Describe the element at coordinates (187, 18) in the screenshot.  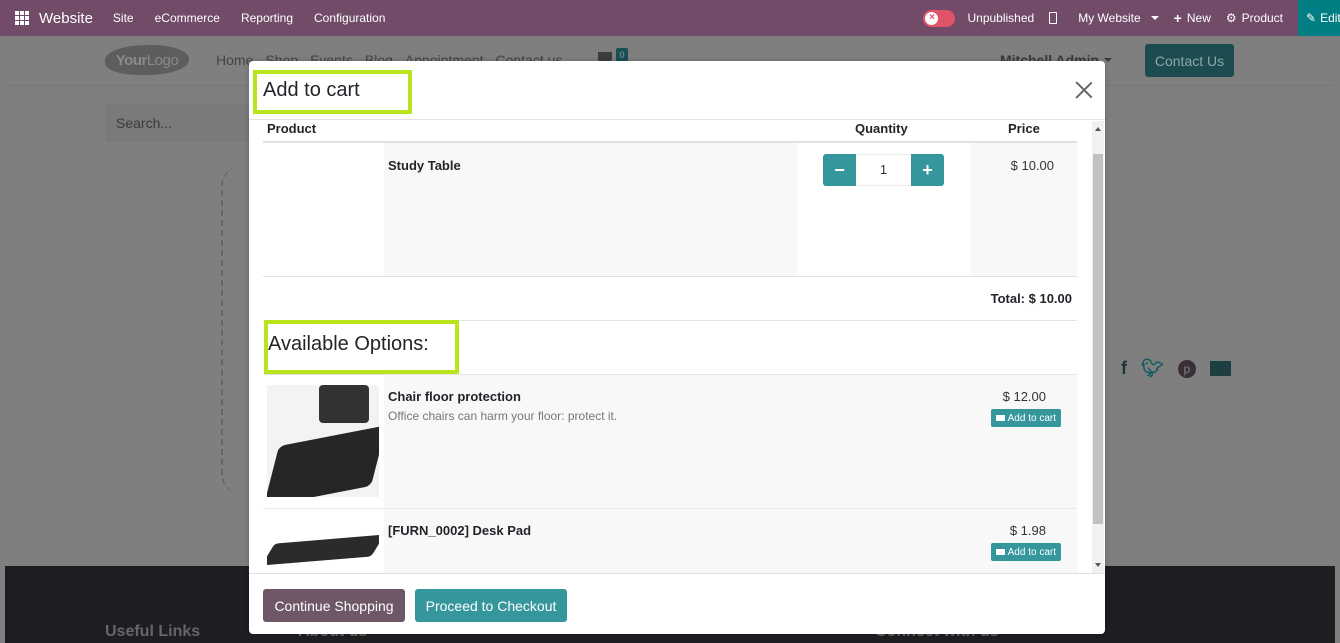
I see `menu-ecommerce: eCommerce` at that location.